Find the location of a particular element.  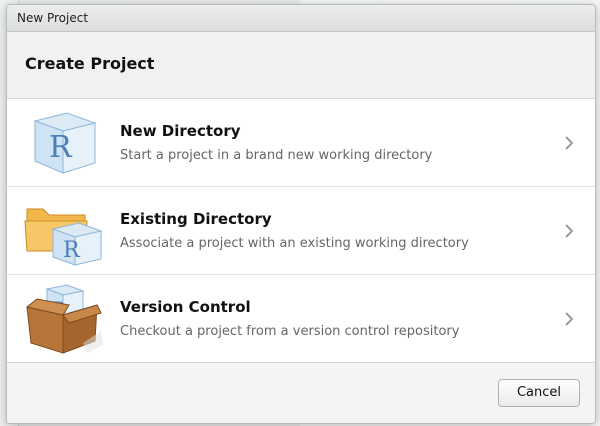

r-cube-icon: R is located at coordinates (65, 143).